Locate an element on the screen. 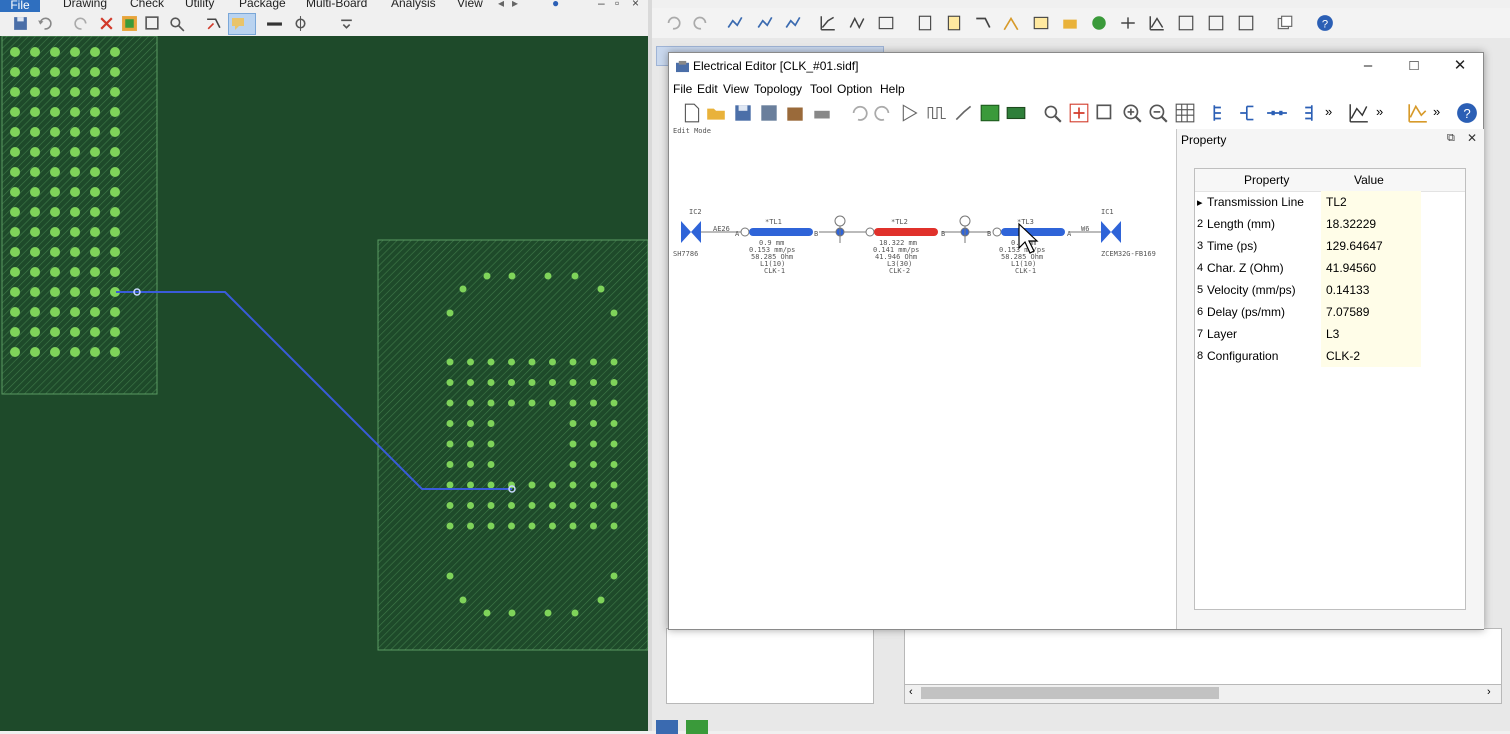 This screenshot has height=734, width=1510. menu-check: Check is located at coordinates (147, 5).